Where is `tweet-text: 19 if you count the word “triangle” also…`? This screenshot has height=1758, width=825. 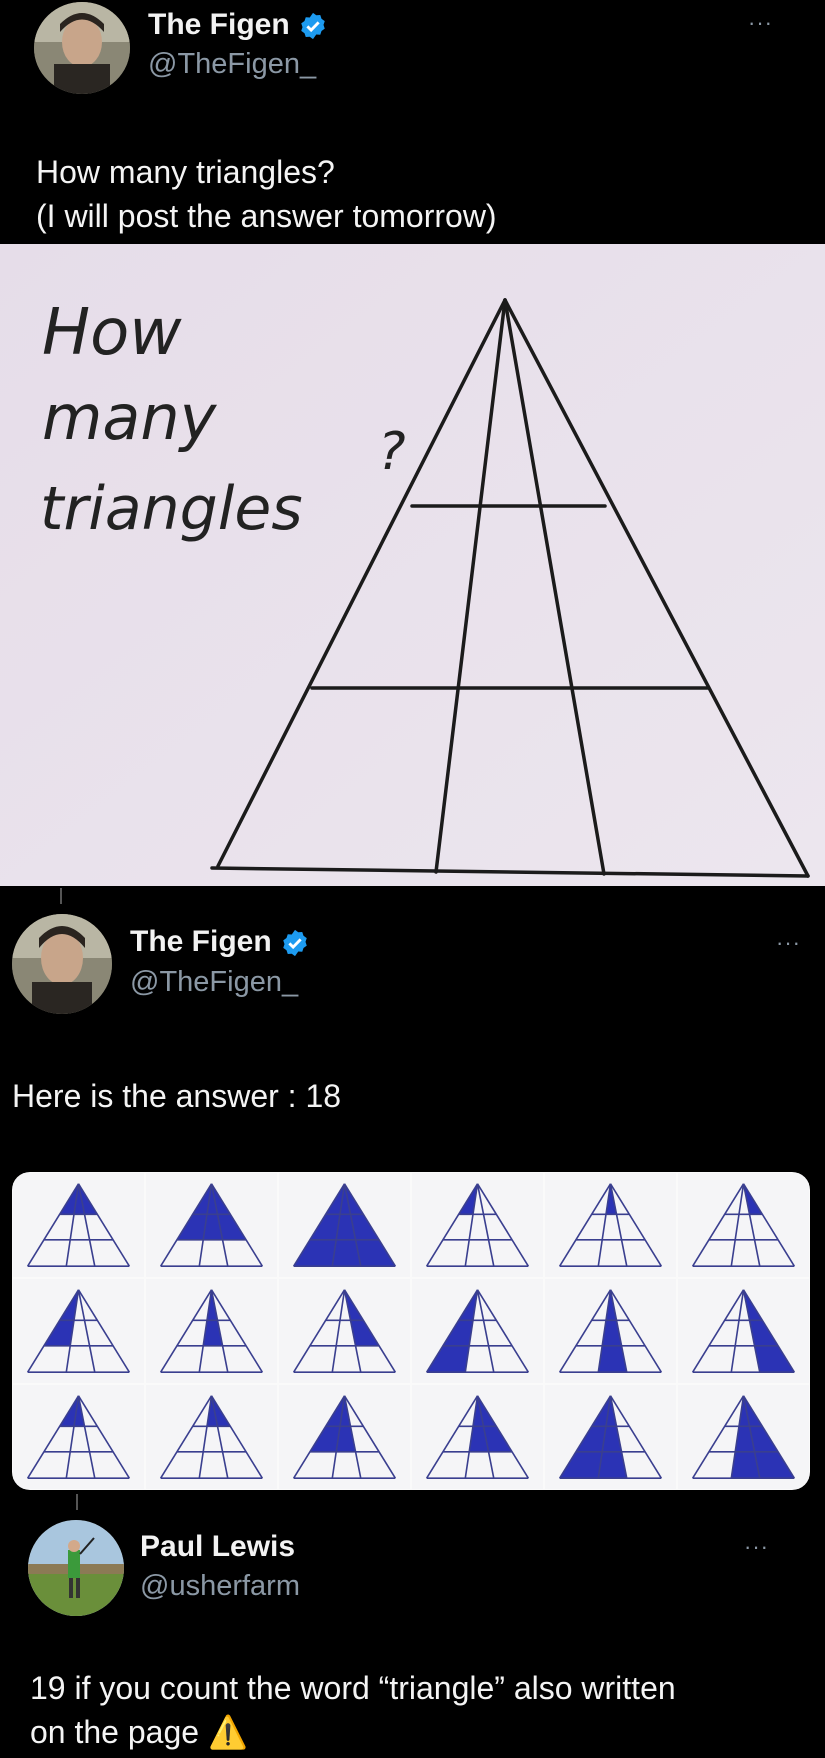
tweet-text: 19 if you count the word “triangle” also… is located at coordinates (353, 1710).